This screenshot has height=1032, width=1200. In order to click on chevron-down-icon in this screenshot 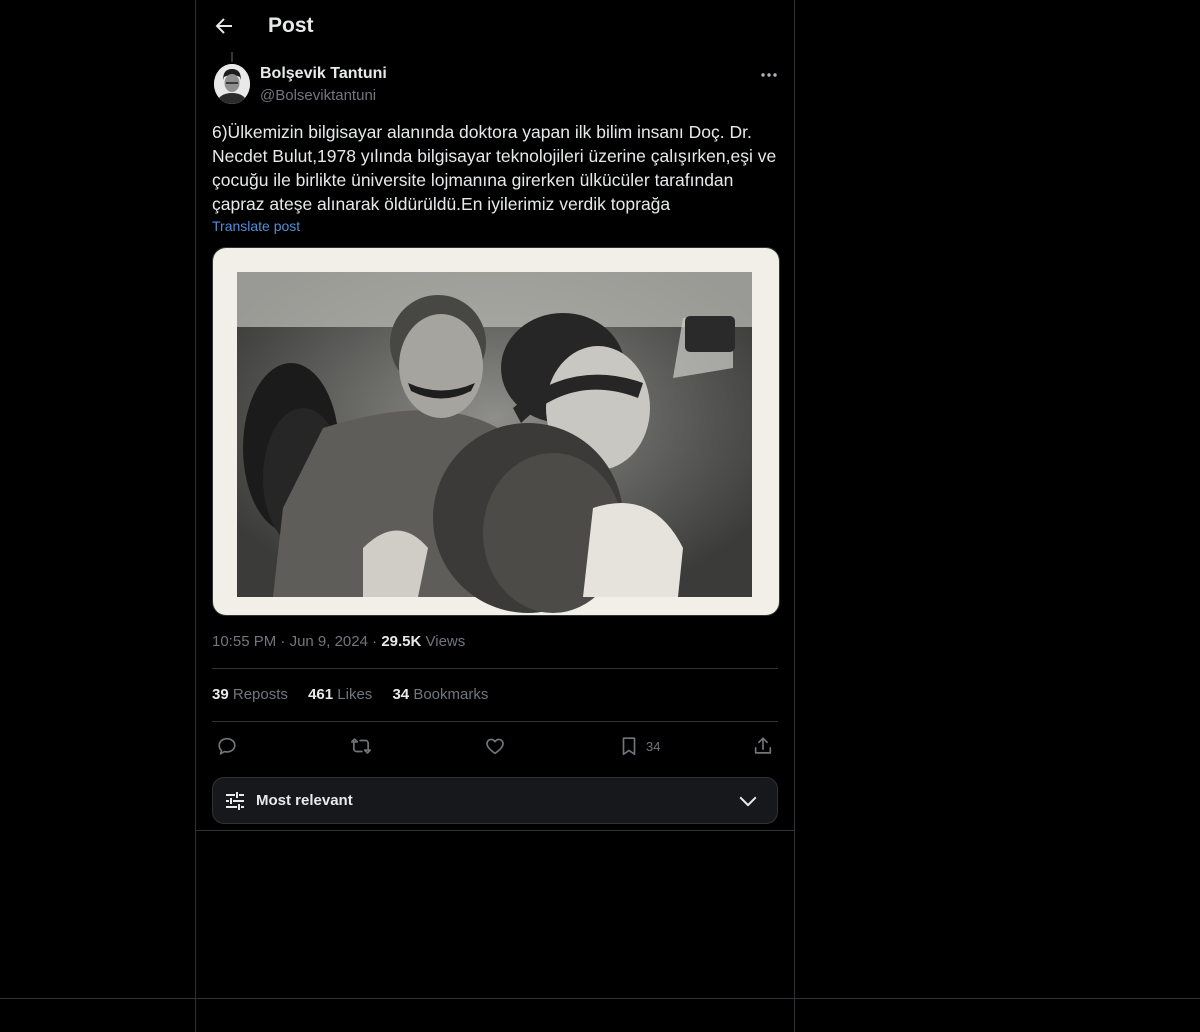, I will do `click(748, 801)`.